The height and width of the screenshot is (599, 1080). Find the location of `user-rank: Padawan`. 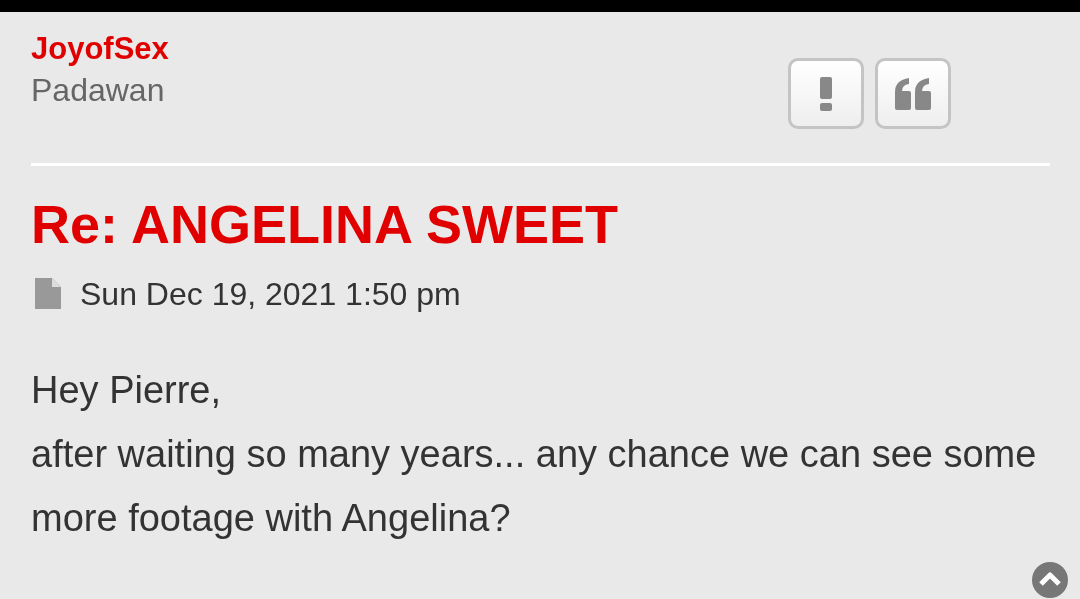

user-rank: Padawan is located at coordinates (98, 90).